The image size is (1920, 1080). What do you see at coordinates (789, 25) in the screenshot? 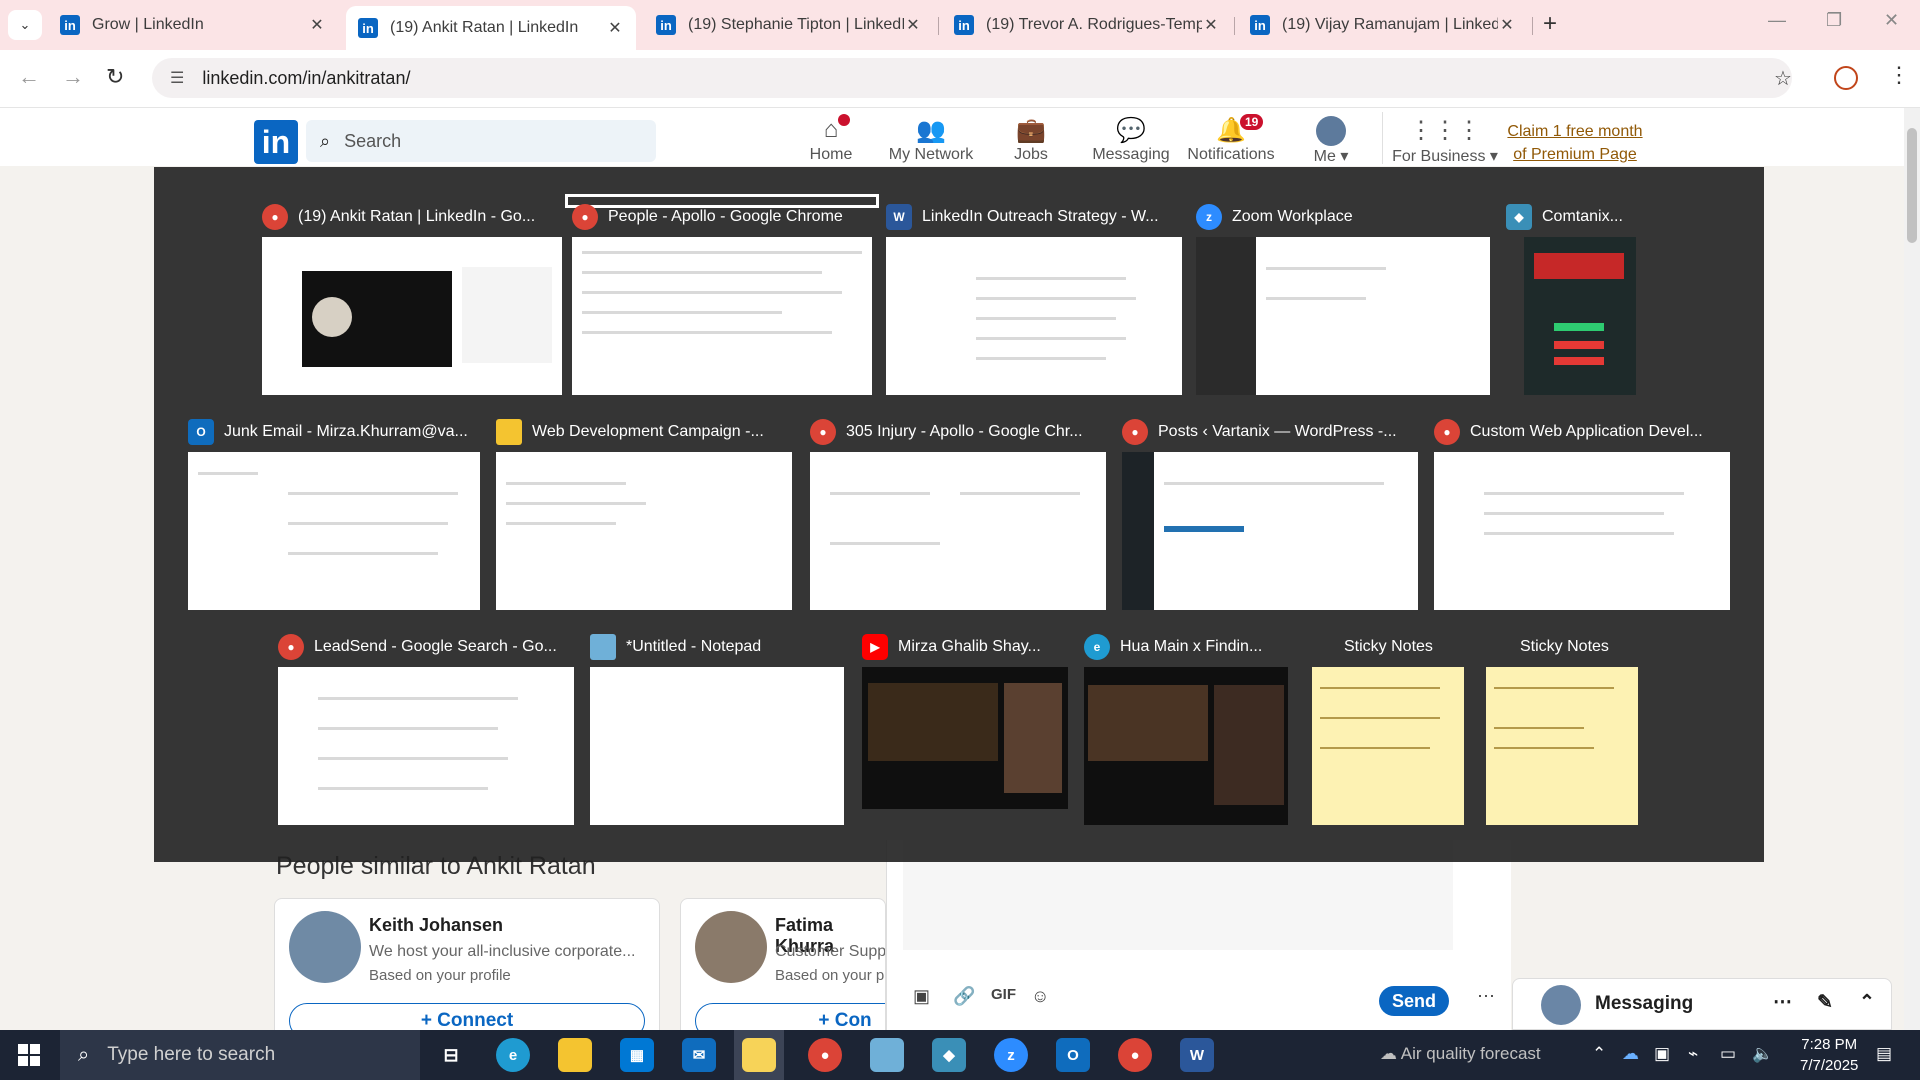
I see `tab-stephanie-tipton: in (19) Stephanie Tipton | LinkedIn ✕` at bounding box center [789, 25].